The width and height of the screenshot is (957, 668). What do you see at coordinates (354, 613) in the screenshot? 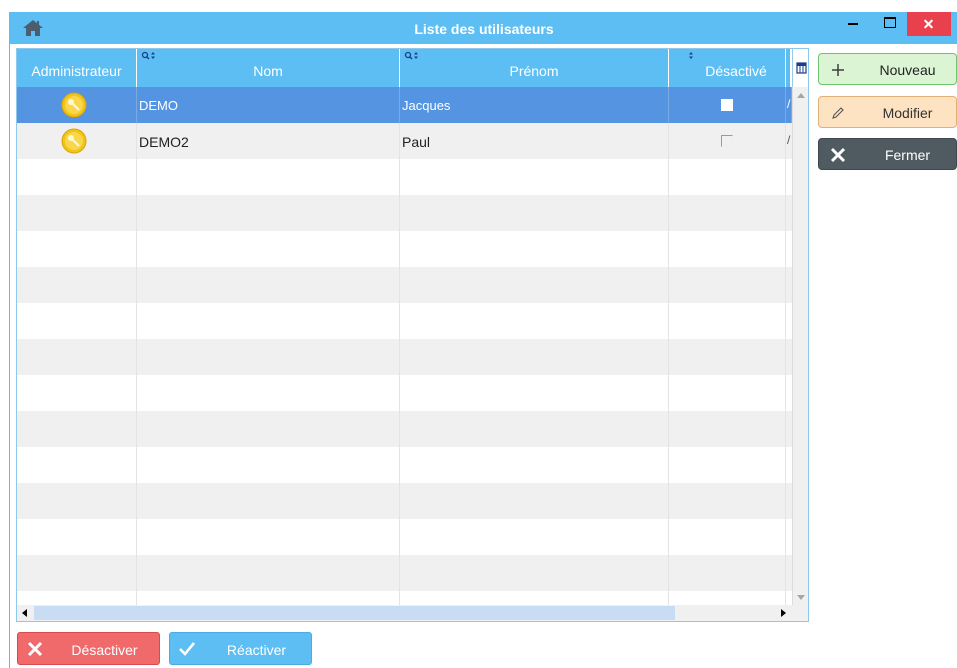
I see `horizontal-scroll-thumb` at bounding box center [354, 613].